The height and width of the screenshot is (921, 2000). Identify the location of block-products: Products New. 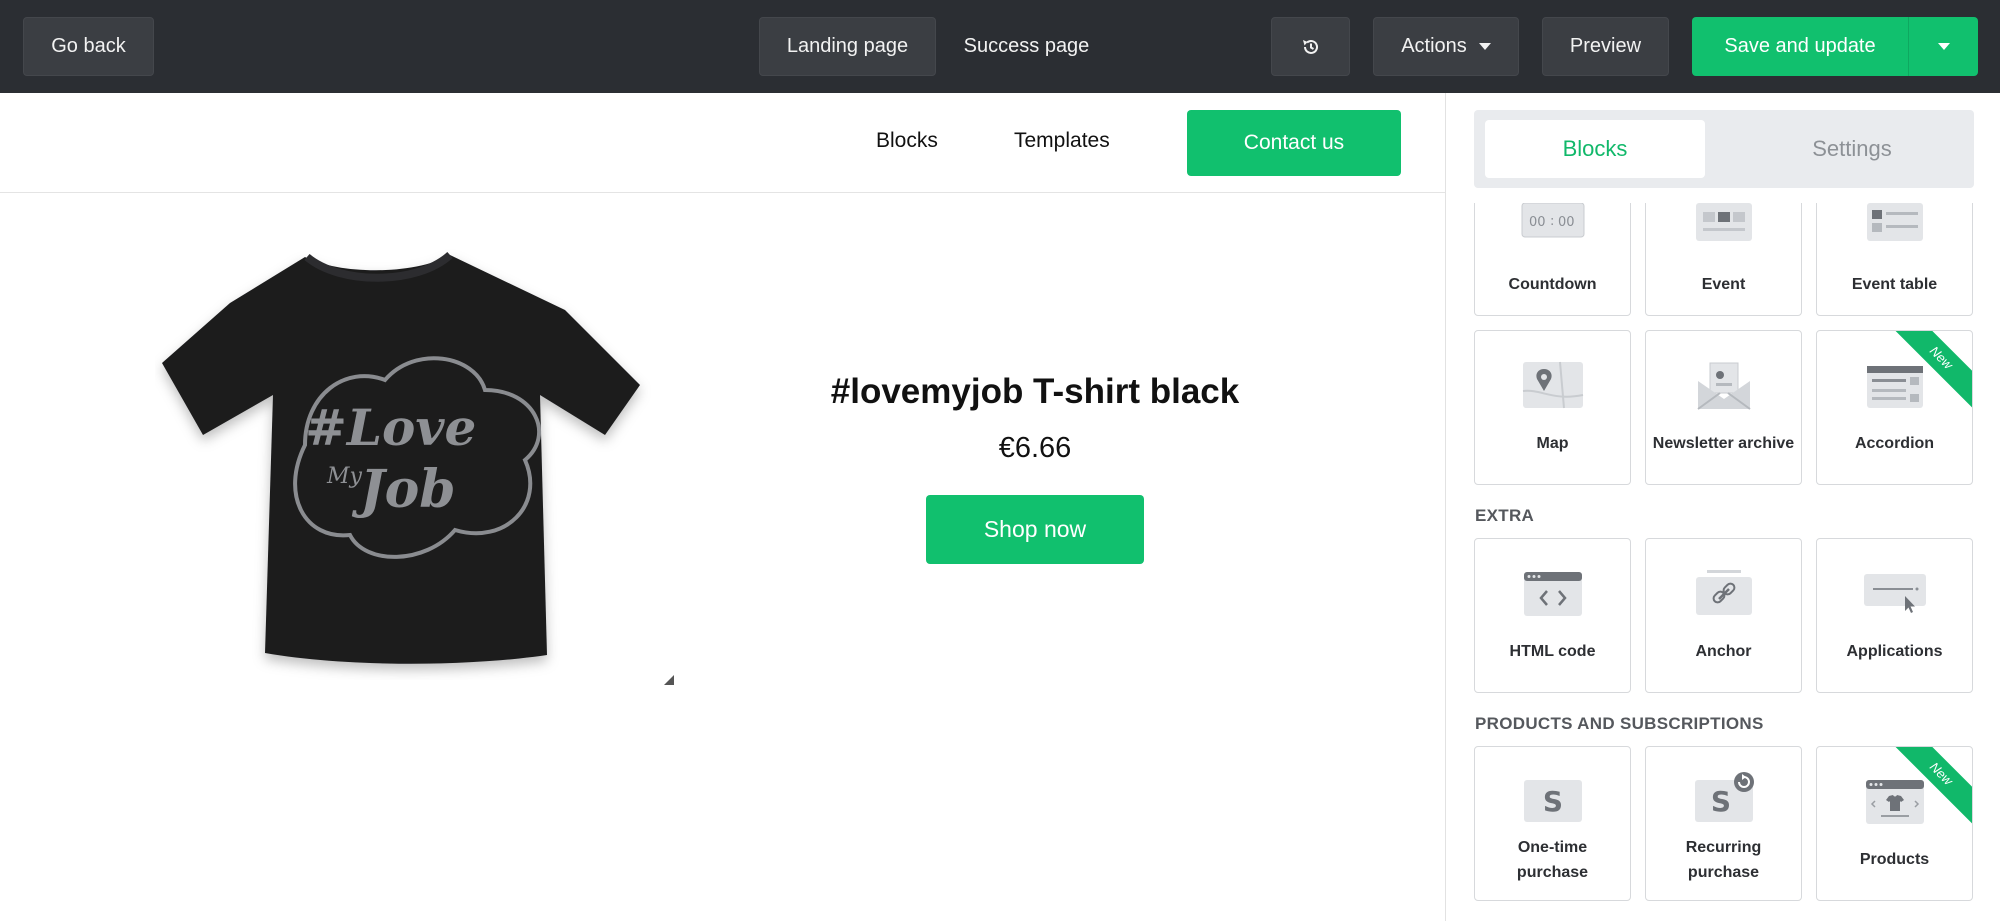
(1894, 823).